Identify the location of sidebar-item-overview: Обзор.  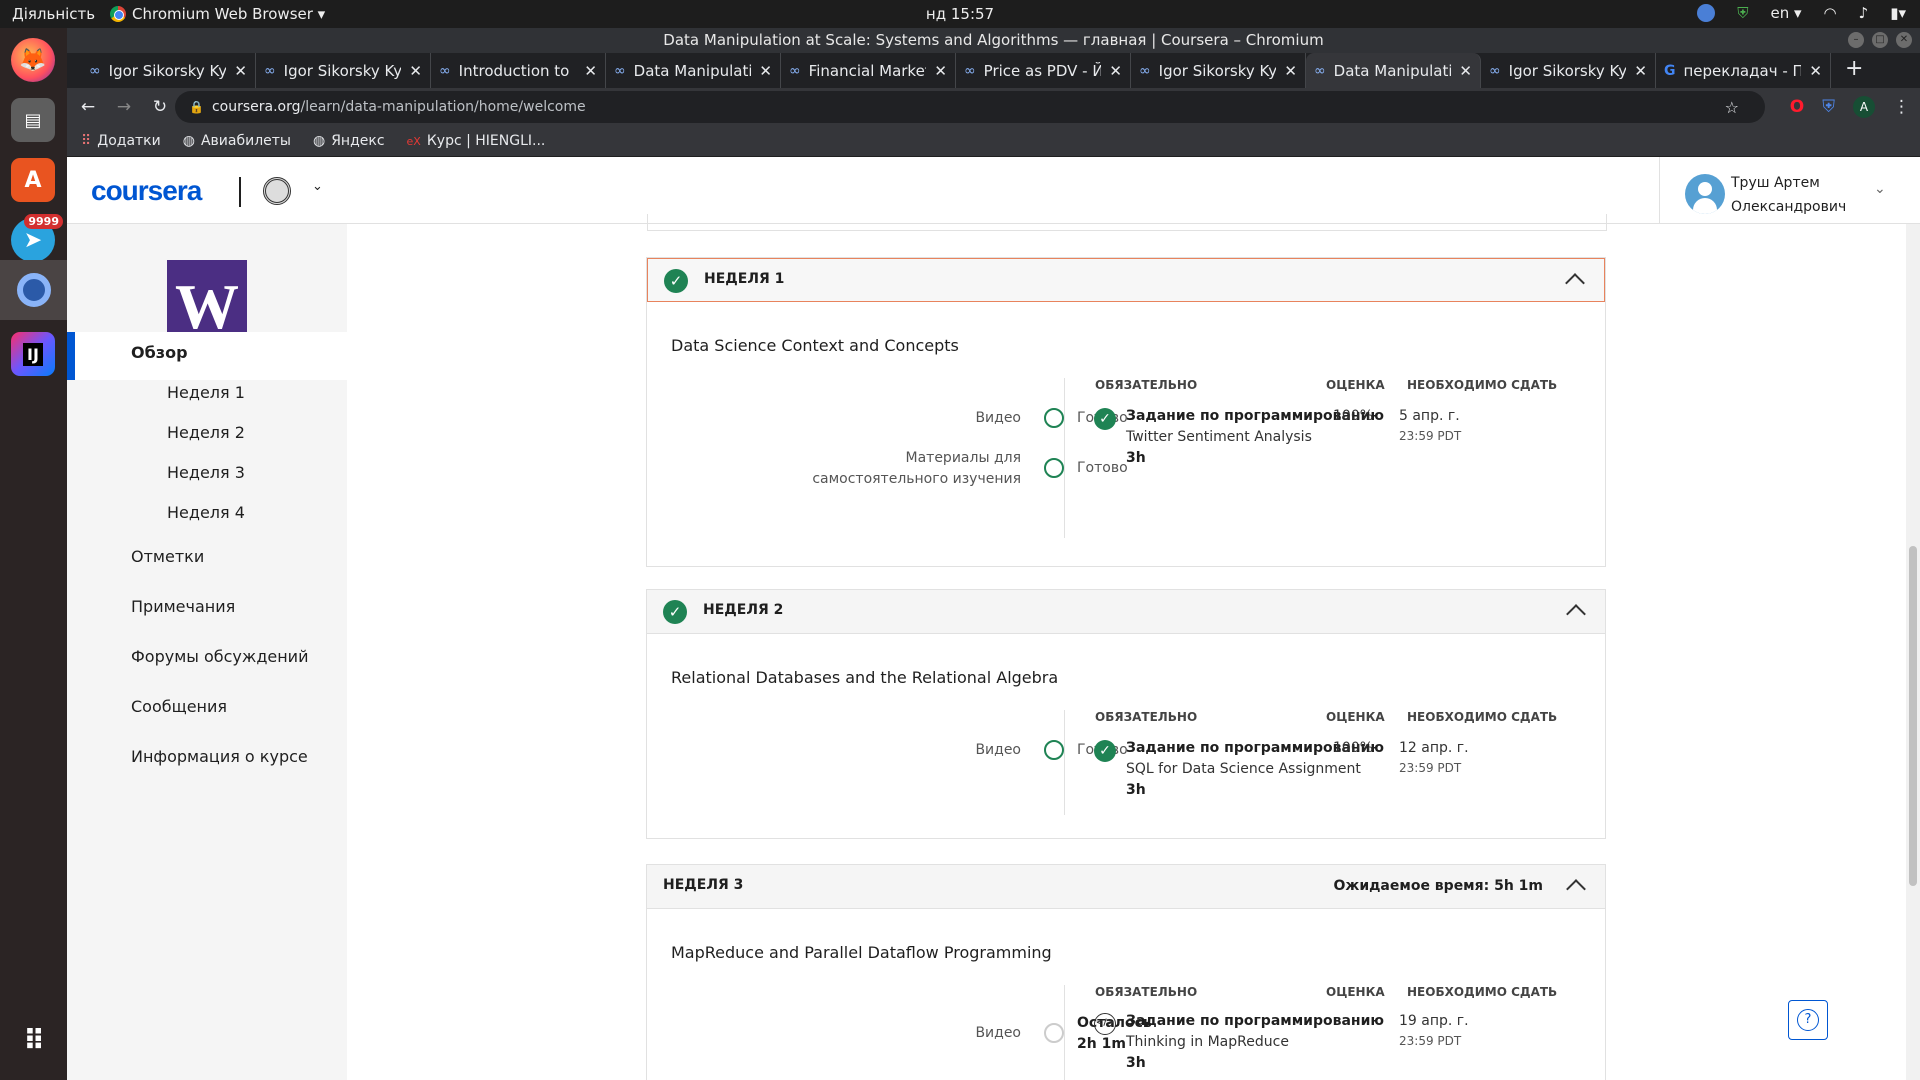
(207, 356).